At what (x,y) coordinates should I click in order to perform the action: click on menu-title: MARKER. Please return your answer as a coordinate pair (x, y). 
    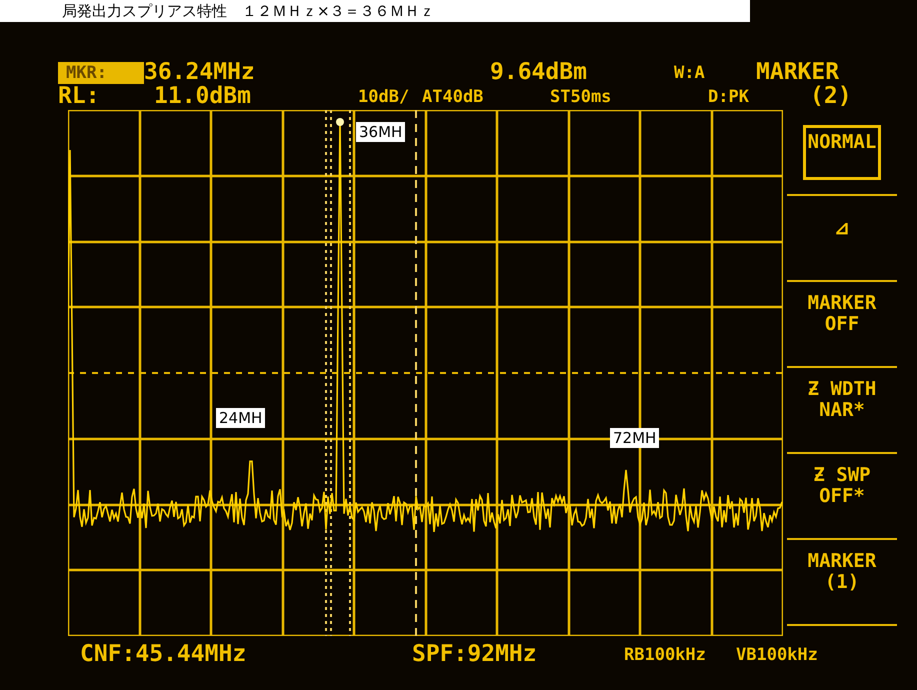
    Looking at the image, I should click on (798, 72).